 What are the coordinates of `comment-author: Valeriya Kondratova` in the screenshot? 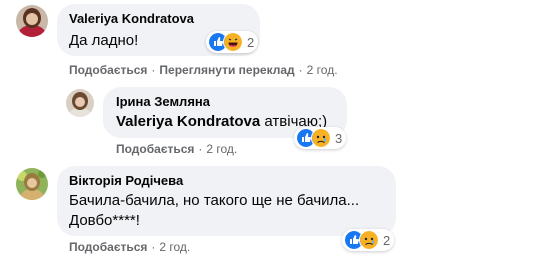 It's located at (131, 18).